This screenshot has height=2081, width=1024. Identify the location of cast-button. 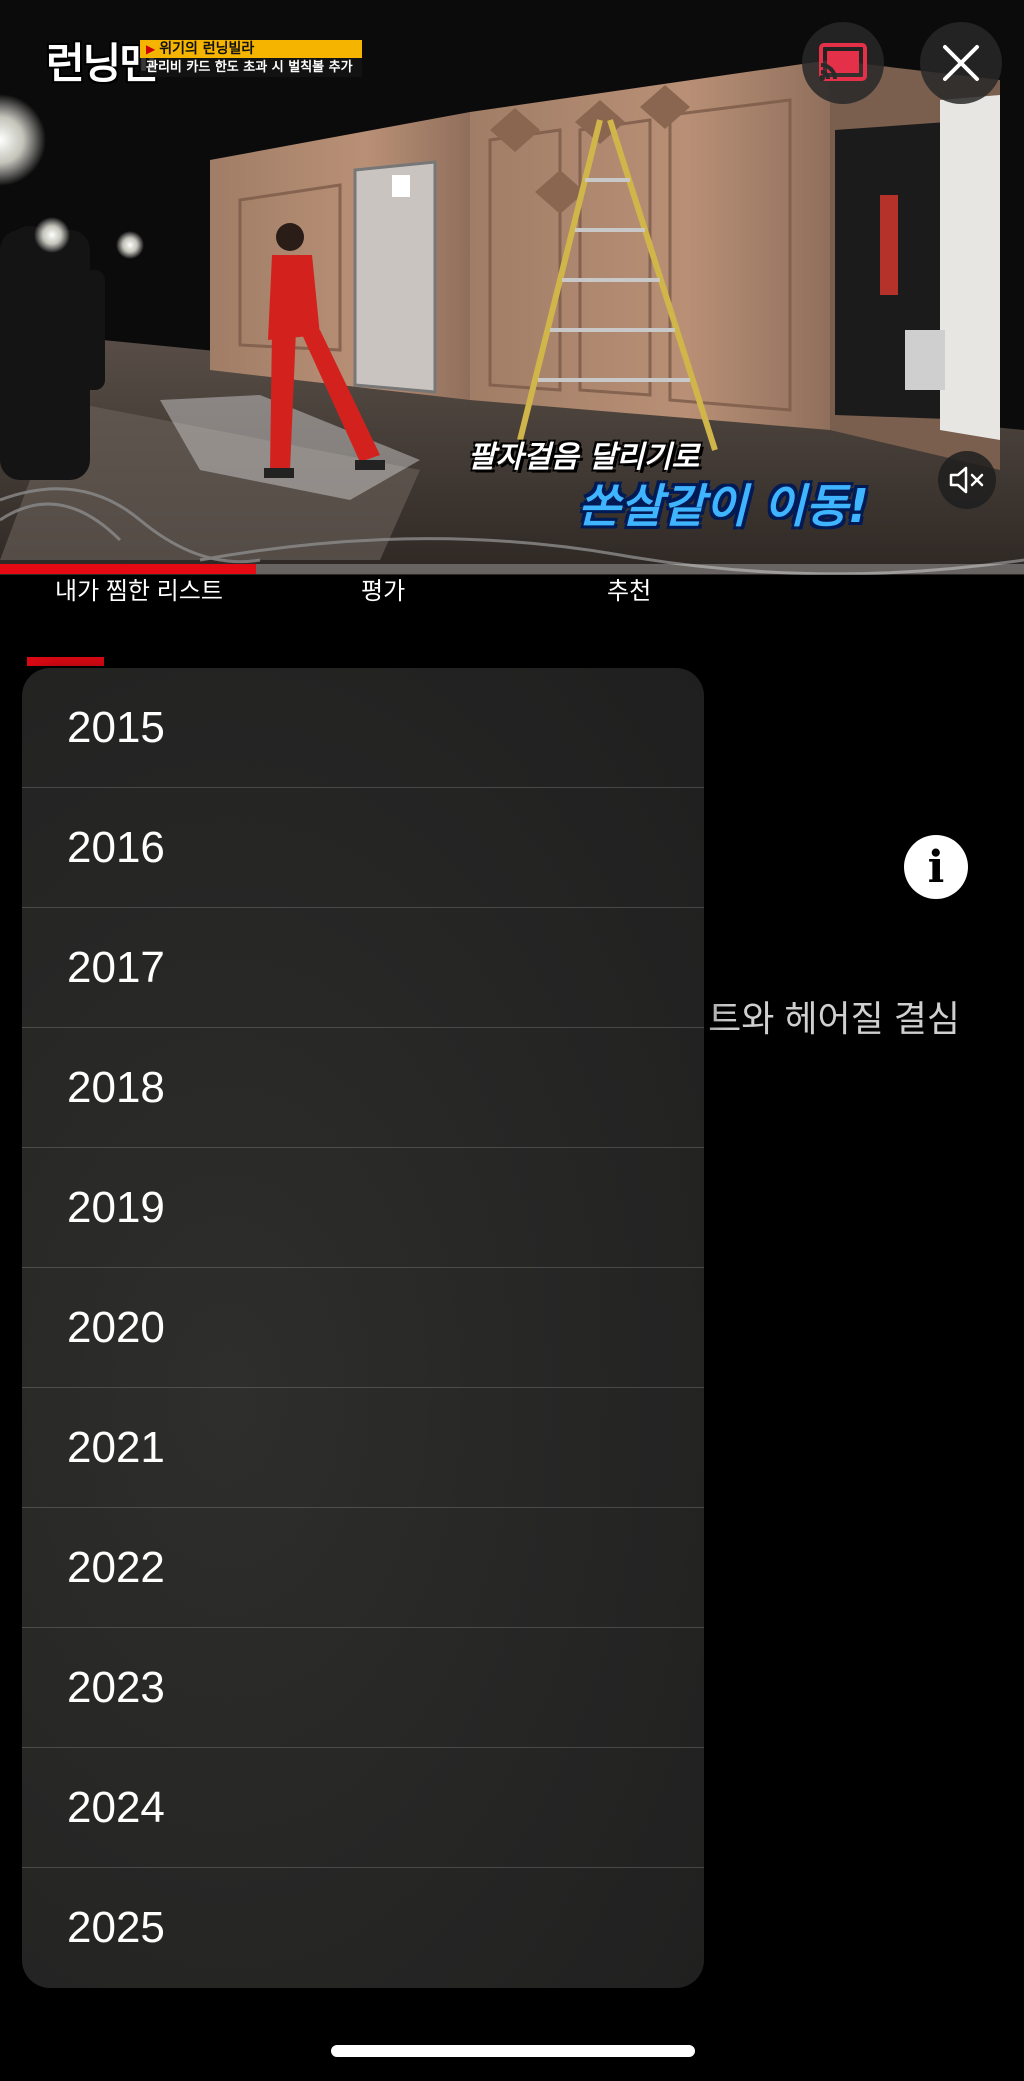
(843, 63).